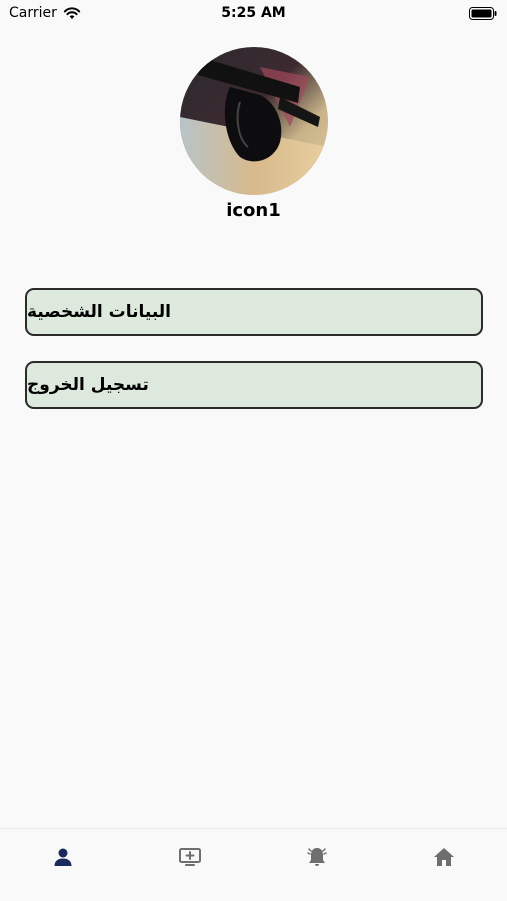  I want to click on personal-data-button: البيانات الشخصية, so click(254, 312).